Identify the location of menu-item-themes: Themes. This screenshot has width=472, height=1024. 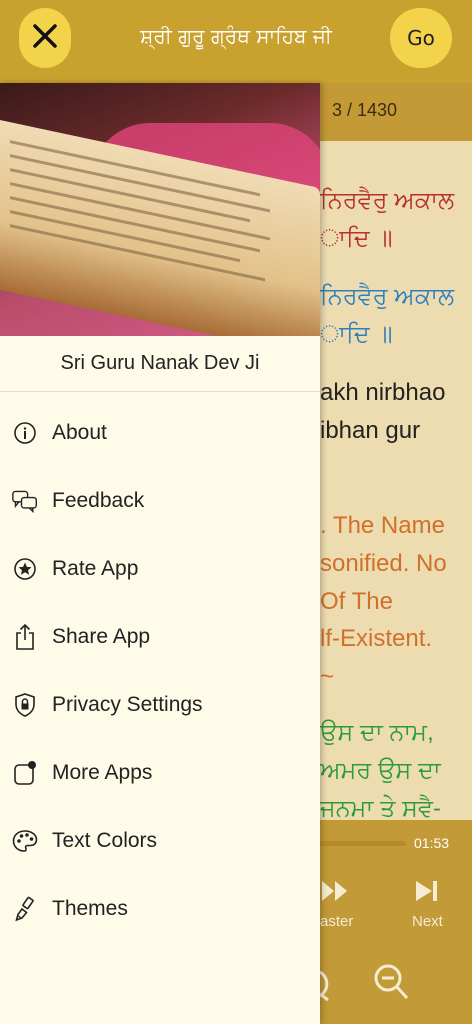
(160, 909).